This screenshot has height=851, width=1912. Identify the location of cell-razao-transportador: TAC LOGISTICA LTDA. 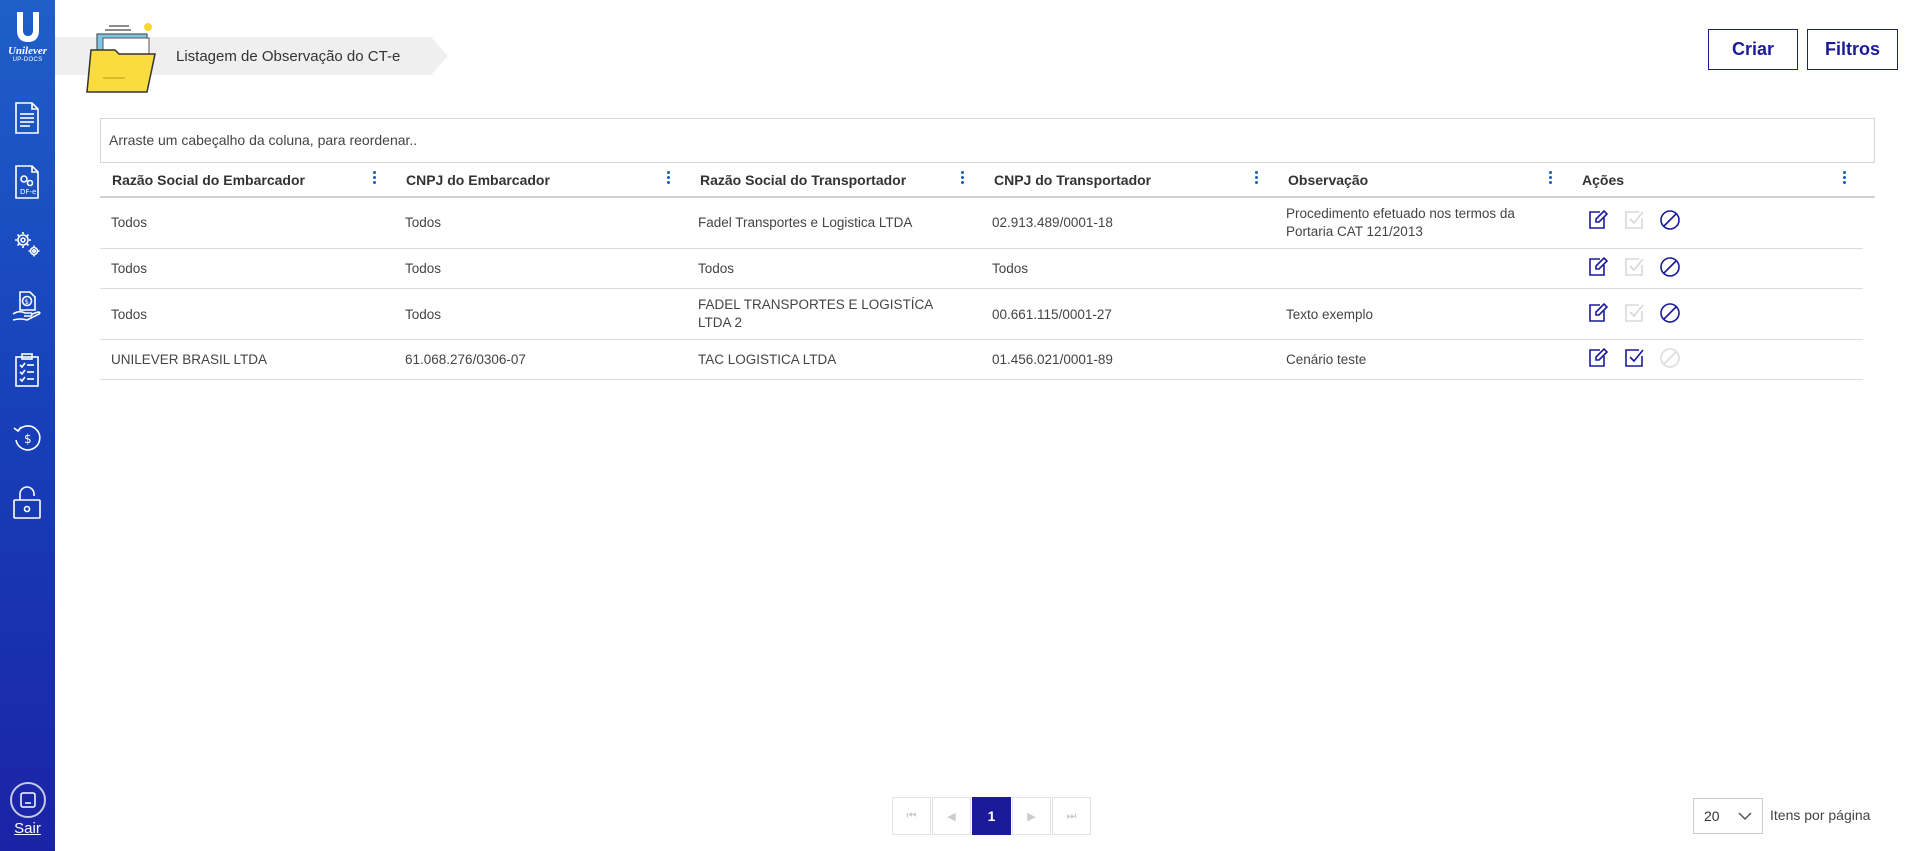
(767, 359).